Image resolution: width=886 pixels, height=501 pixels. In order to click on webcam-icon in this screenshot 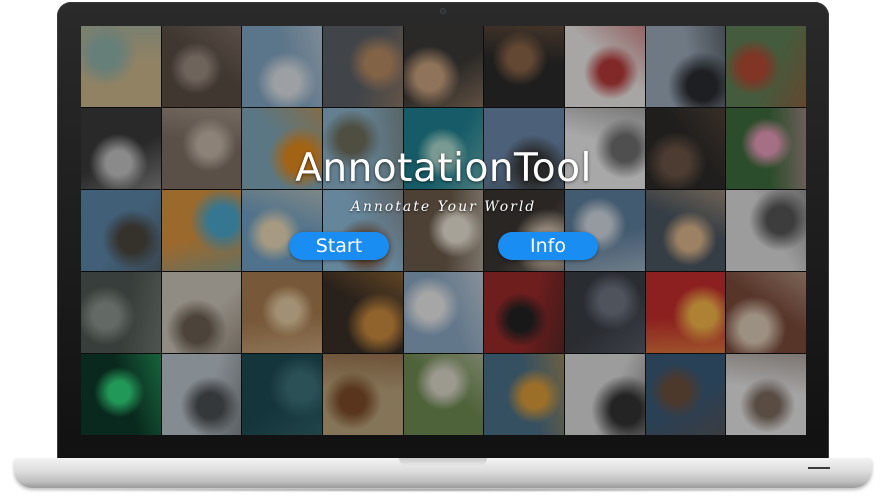, I will do `click(443, 11)`.